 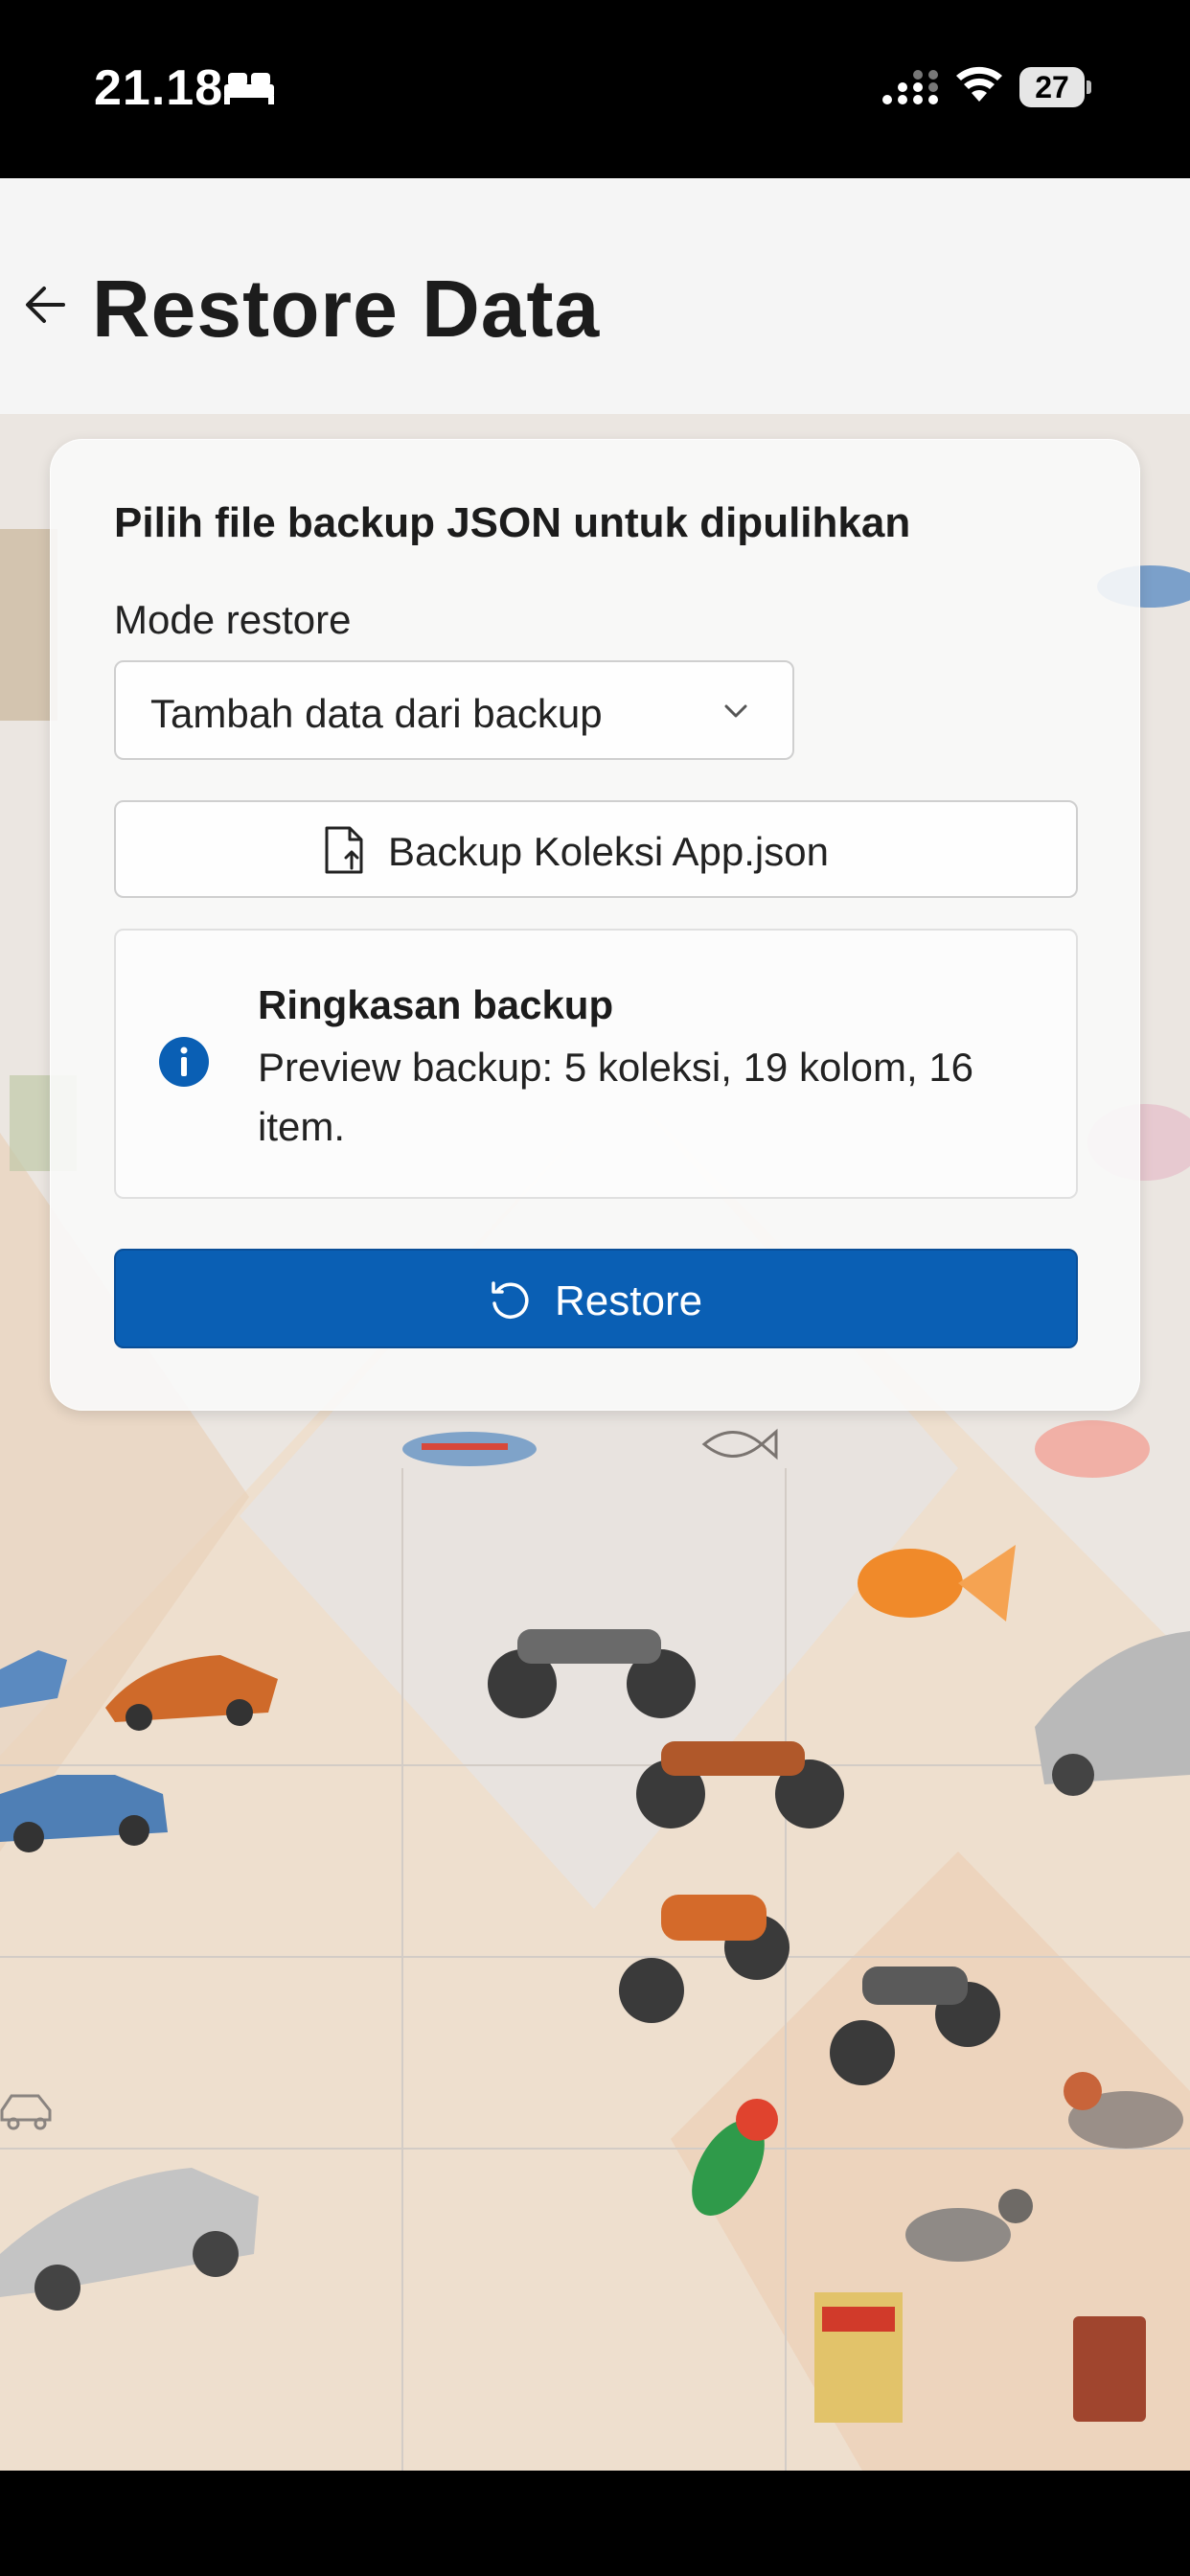 What do you see at coordinates (595, 89) in the screenshot?
I see `status-bar: 21.18 27` at bounding box center [595, 89].